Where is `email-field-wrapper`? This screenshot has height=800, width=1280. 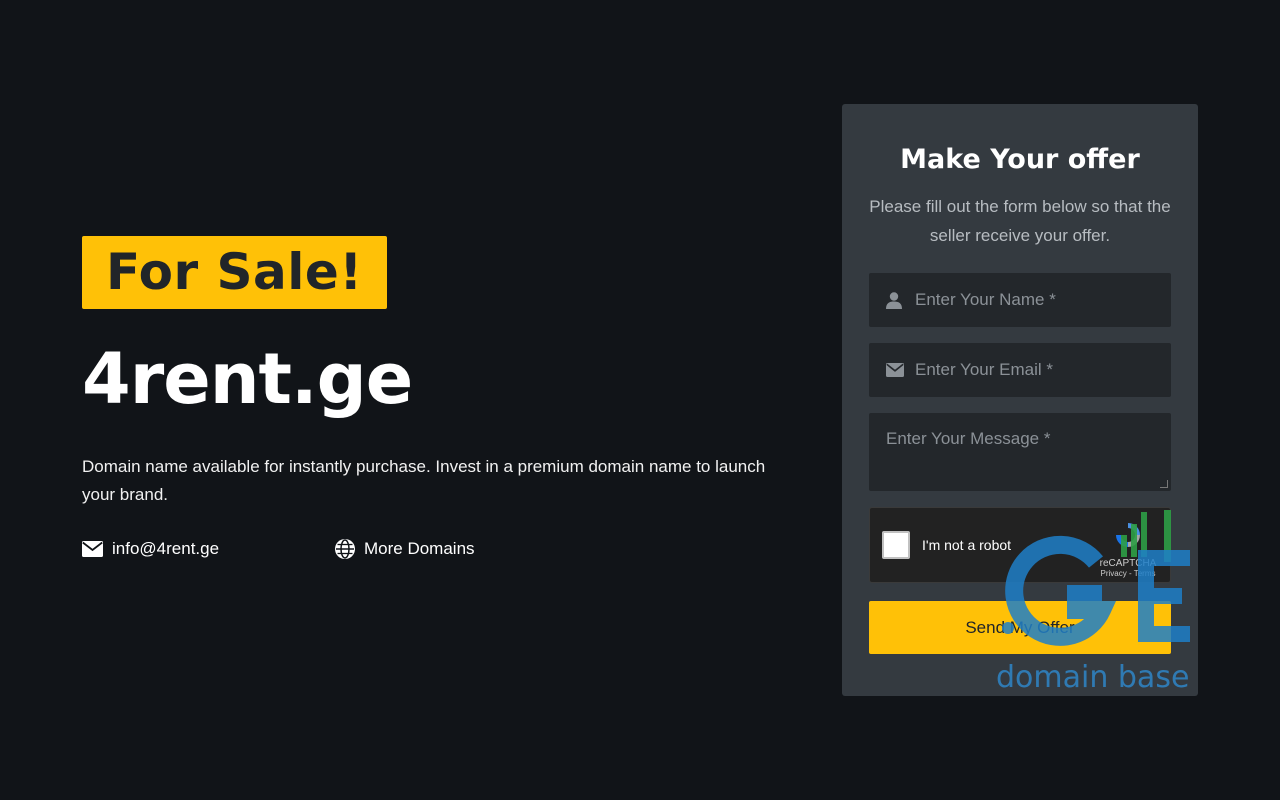
email-field-wrapper is located at coordinates (1020, 370).